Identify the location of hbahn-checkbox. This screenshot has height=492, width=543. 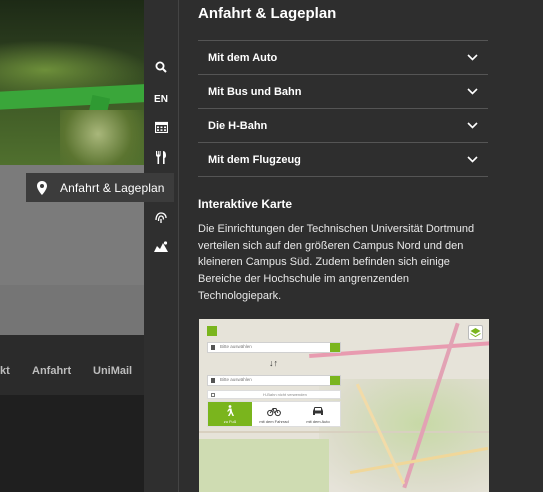
(213, 395).